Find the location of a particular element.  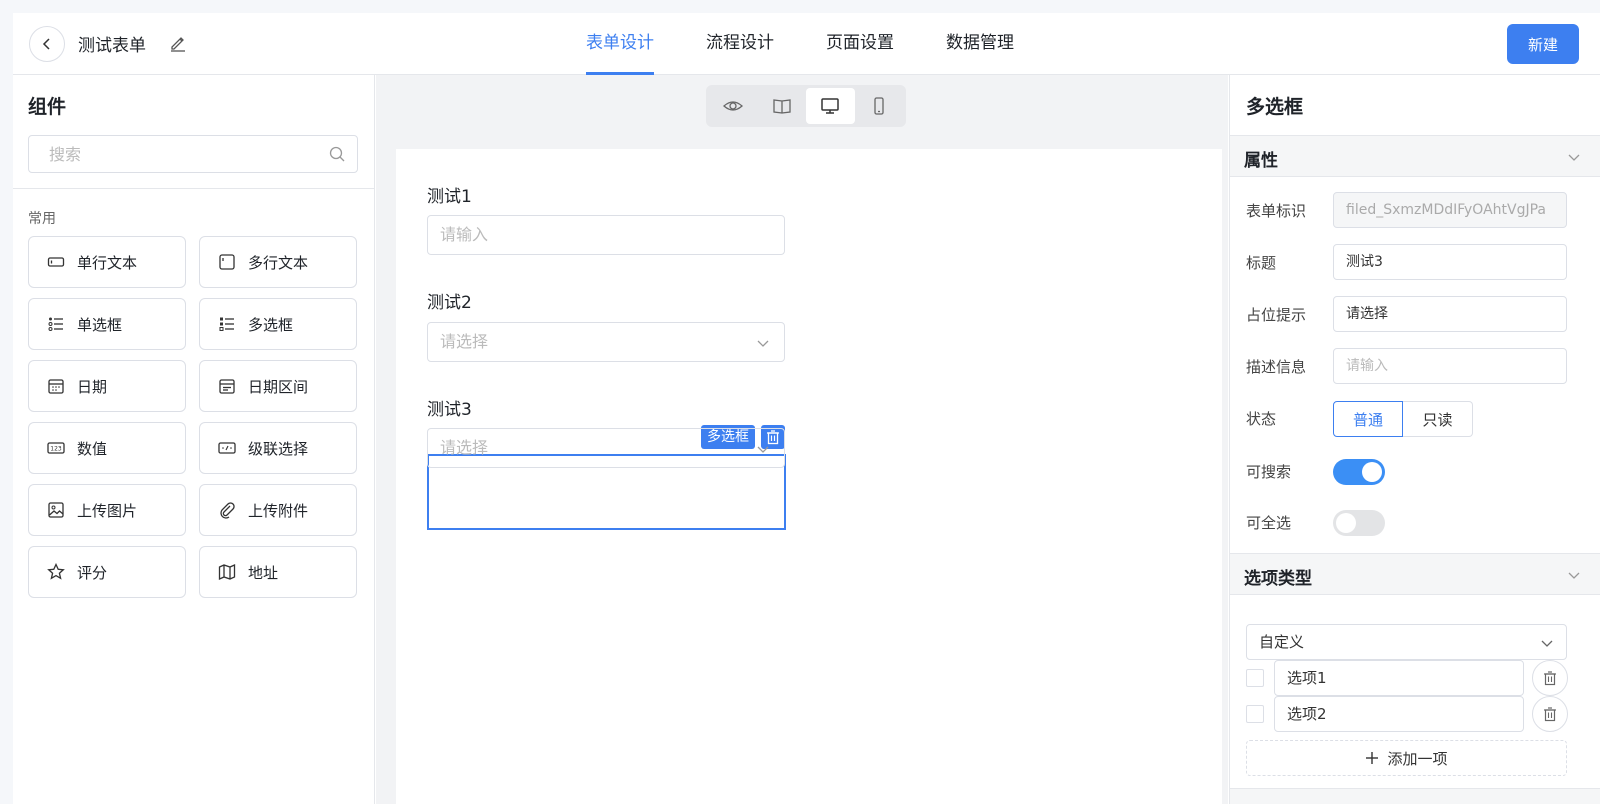

add-option-button: 添加一项 is located at coordinates (1406, 758).